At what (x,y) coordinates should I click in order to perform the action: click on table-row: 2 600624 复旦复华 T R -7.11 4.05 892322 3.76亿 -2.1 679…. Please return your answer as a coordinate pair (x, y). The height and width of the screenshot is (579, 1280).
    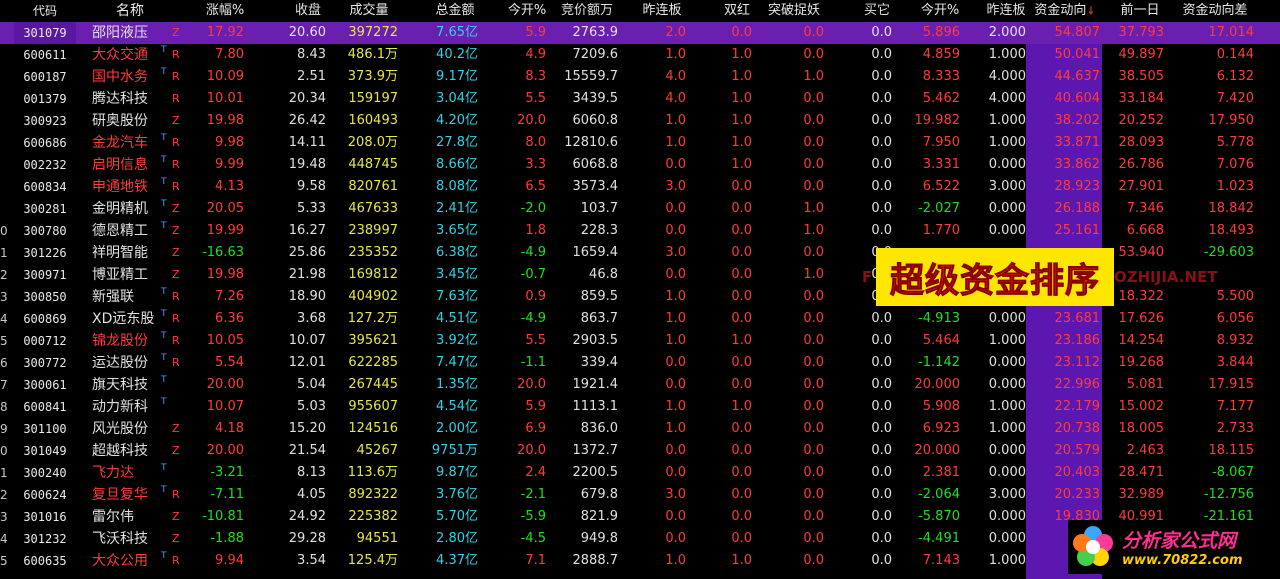
    Looking at the image, I should click on (640, 495).